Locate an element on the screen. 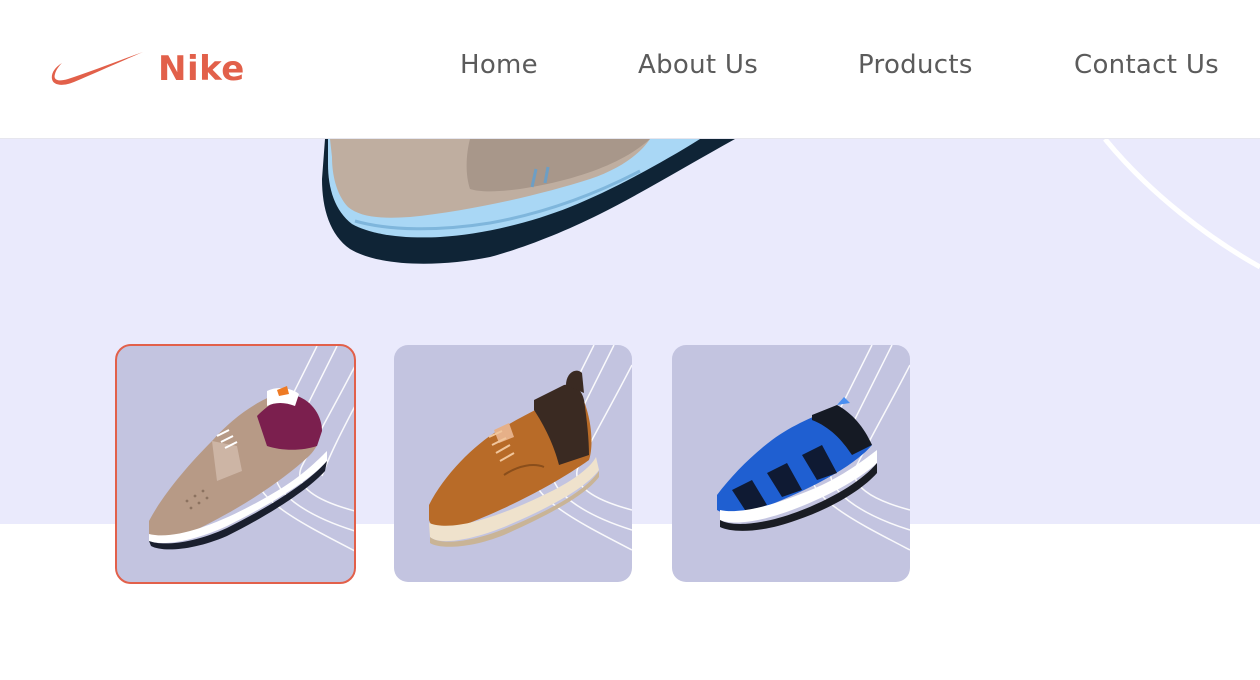  brown-sneaker-shoe-image is located at coordinates (530, 448).